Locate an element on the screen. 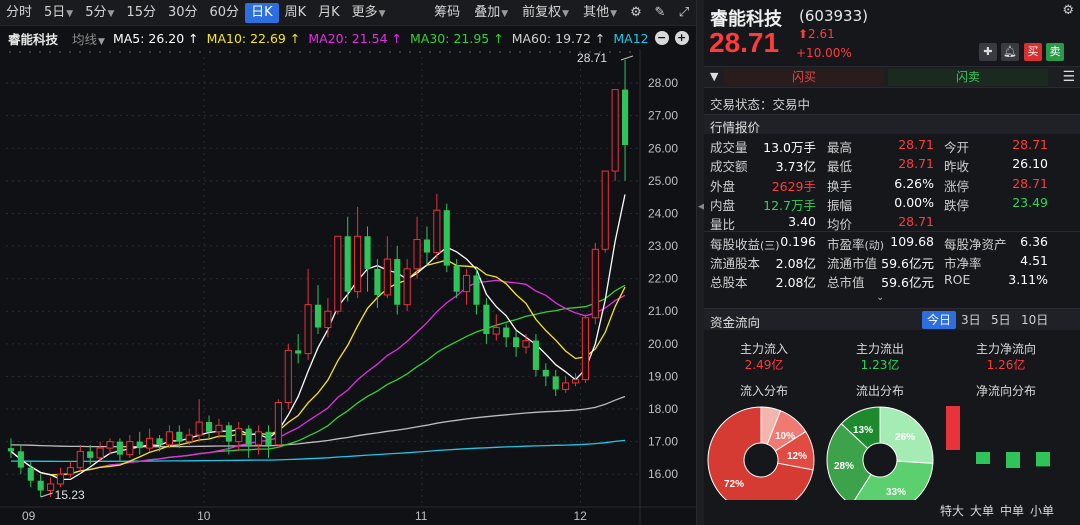 The width and height of the screenshot is (1080, 525). chevron-down-icon: ▼ is located at coordinates (111, 13).